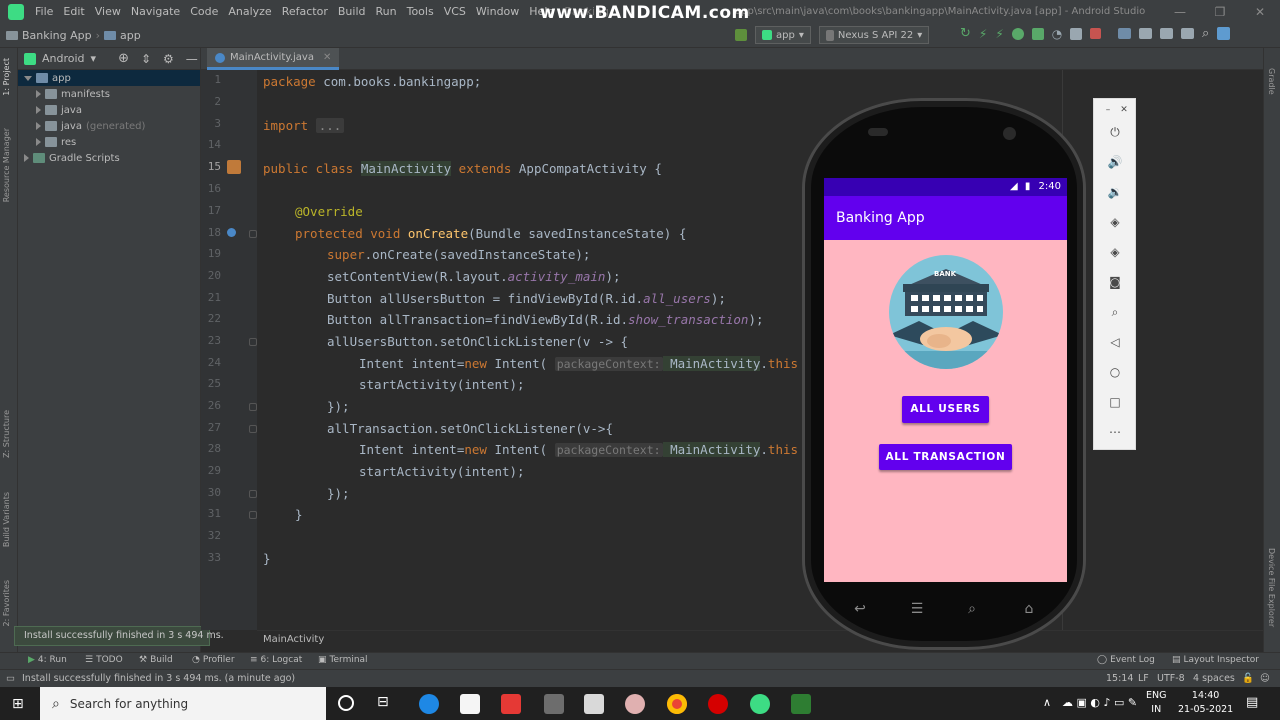 The image size is (1280, 720). What do you see at coordinates (108, 12) in the screenshot?
I see `menu-view: View` at bounding box center [108, 12].